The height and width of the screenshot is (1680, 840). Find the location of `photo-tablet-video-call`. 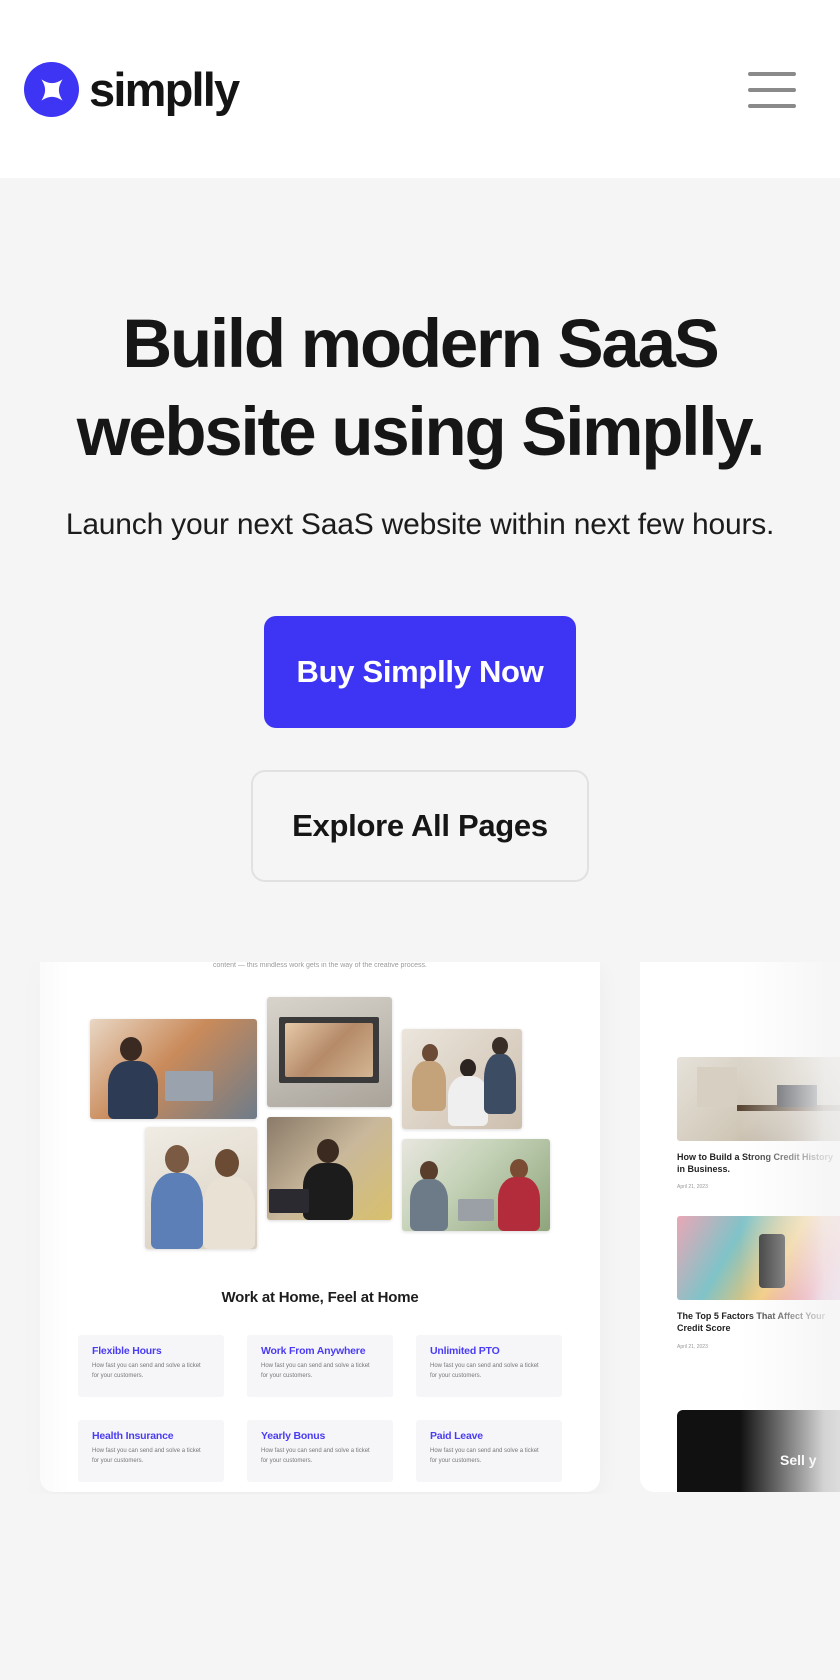

photo-tablet-video-call is located at coordinates (329, 1052).